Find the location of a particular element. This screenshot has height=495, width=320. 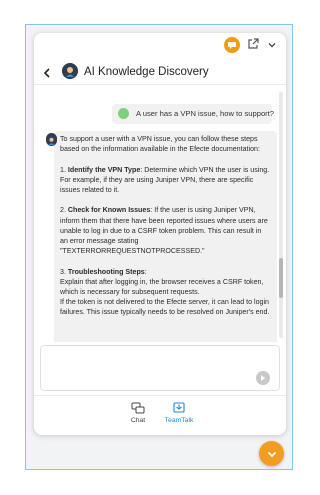

send-arrow-icon is located at coordinates (263, 378).